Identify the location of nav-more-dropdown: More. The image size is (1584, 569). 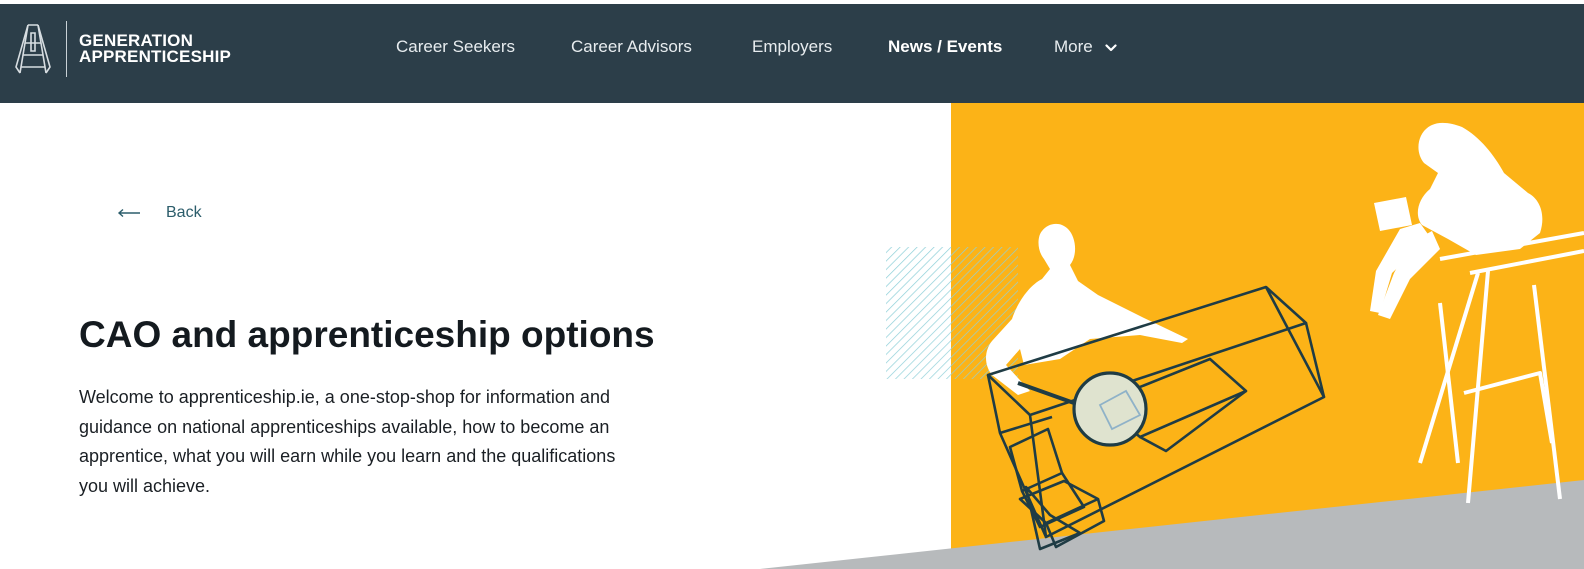
(1086, 47).